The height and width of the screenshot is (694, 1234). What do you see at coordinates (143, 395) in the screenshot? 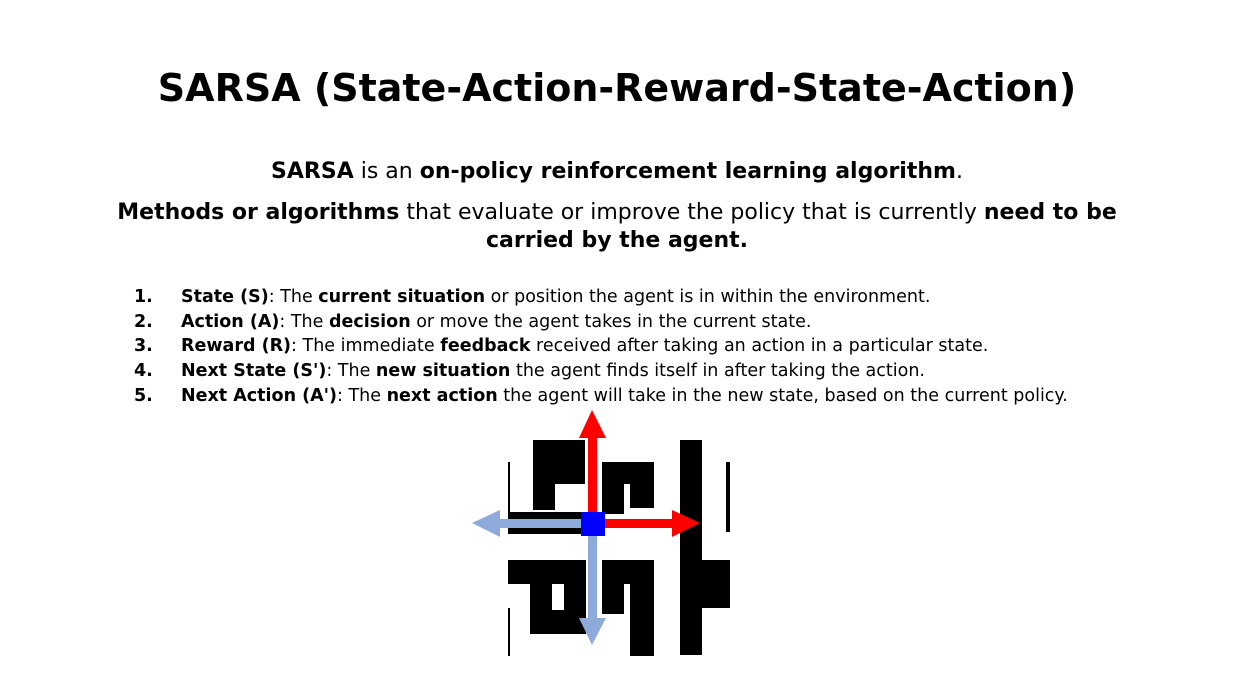
I see `step-number: 5.` at bounding box center [143, 395].